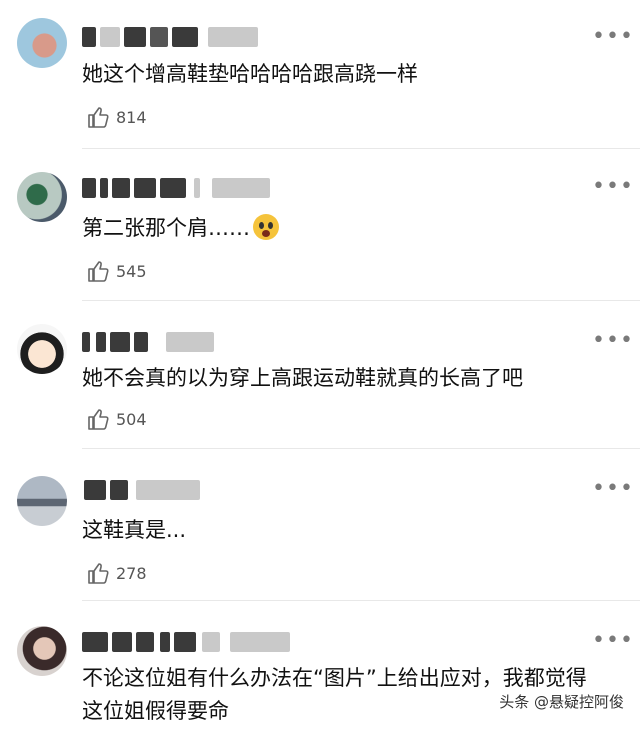 The width and height of the screenshot is (640, 730). I want to click on comment-text: 她这个增高鞋垫哈哈哈哈跟高跷一样, so click(250, 74).